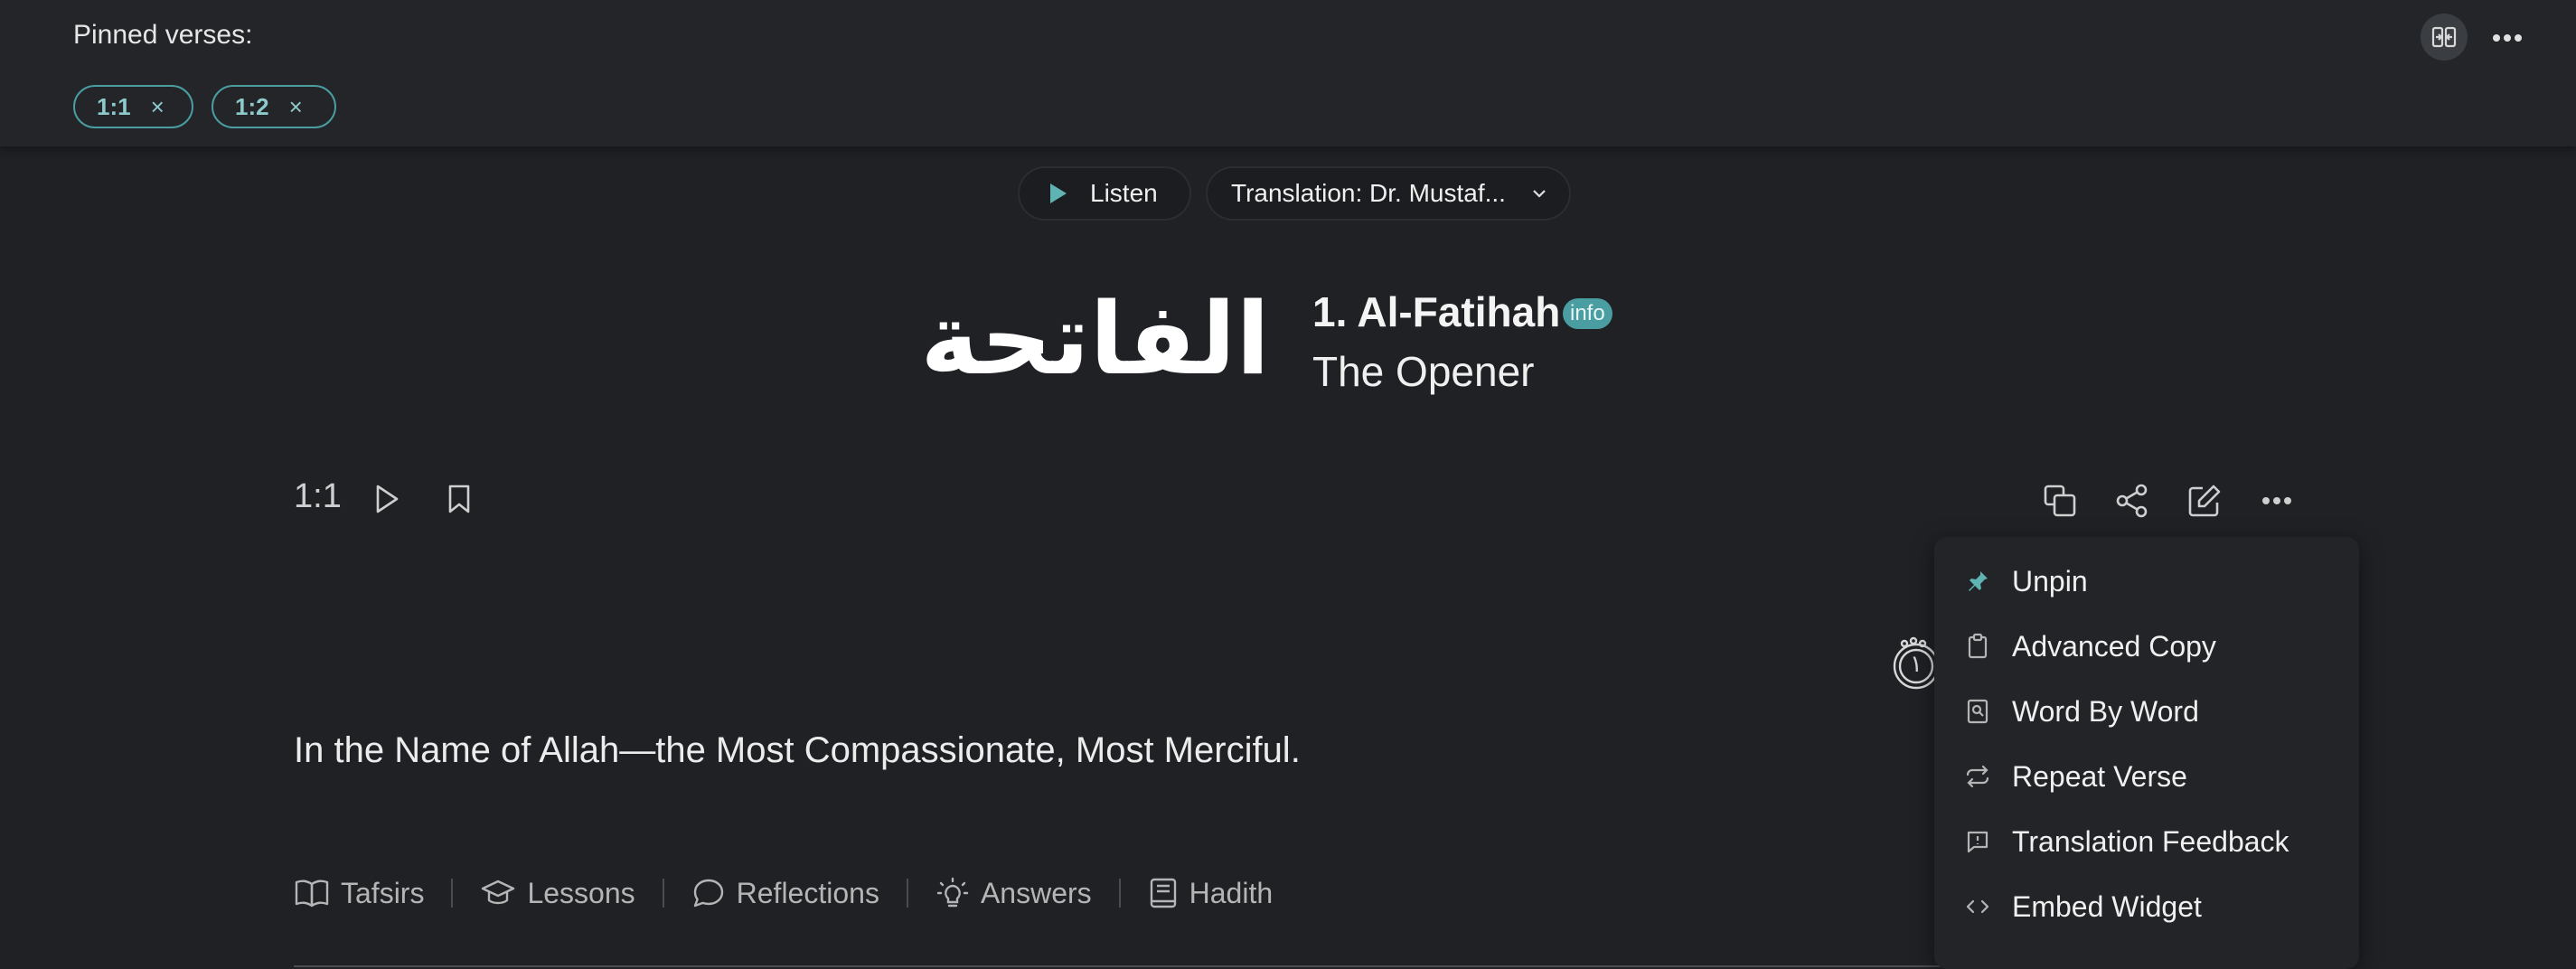 The width and height of the screenshot is (2576, 969). I want to click on pinned-chip-1-1: 1:1 ×, so click(133, 106).